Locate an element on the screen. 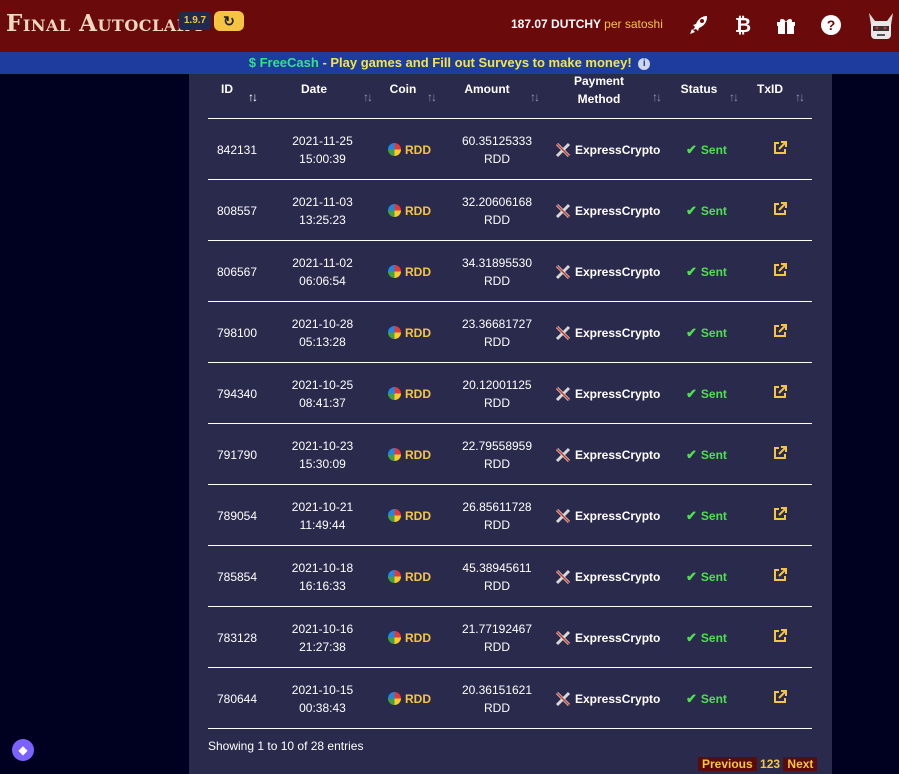 Image resolution: width=899 pixels, height=774 pixels. help-icon: ? is located at coordinates (831, 26).